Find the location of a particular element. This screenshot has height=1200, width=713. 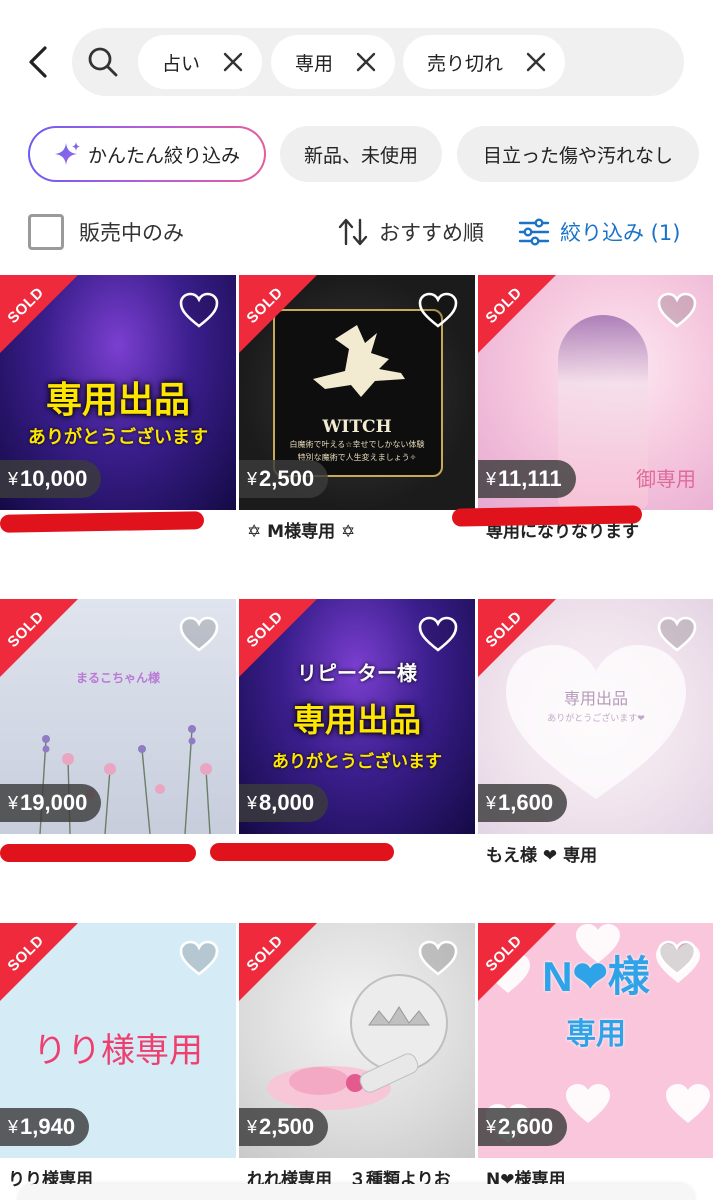

product-thumbnail: 専用出品 ありがとうございます❤ SOLD ¥1,600 is located at coordinates (595, 716).